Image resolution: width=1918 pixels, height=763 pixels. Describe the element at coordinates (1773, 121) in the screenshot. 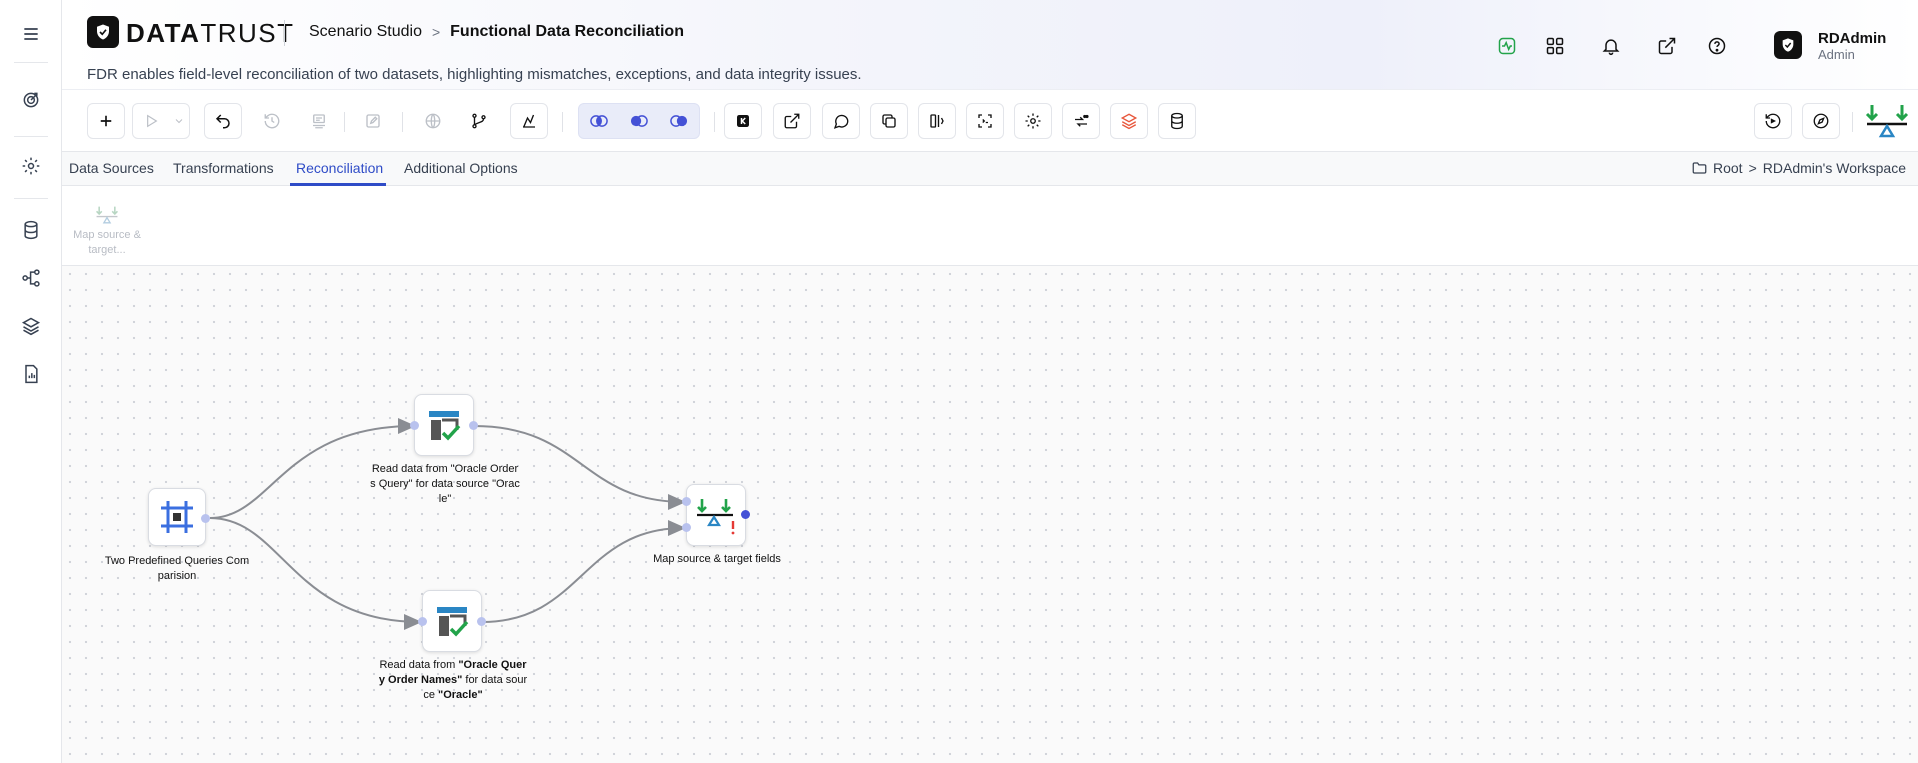

I see `restore-button` at that location.